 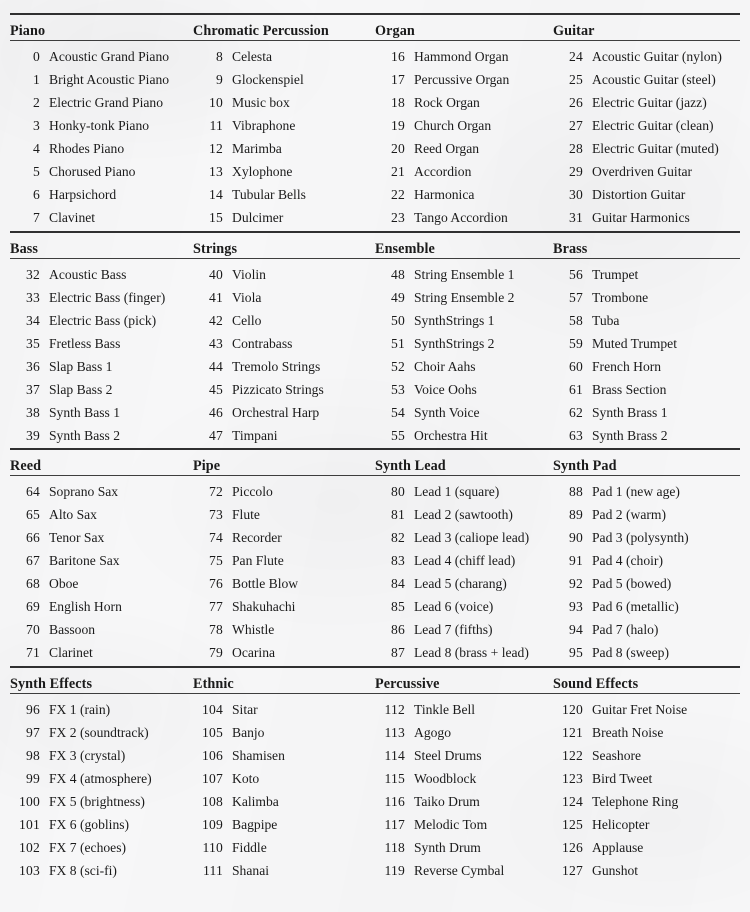 What do you see at coordinates (216, 297) in the screenshot?
I see `program-number: 41` at bounding box center [216, 297].